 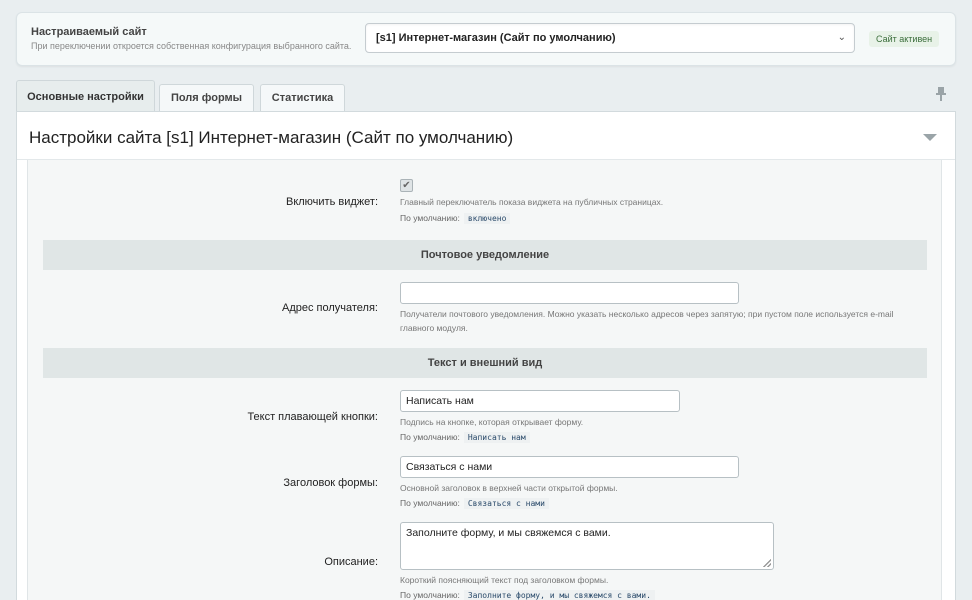 I want to click on section-text-appearance: Текст и внешний вид, so click(x=485, y=363).